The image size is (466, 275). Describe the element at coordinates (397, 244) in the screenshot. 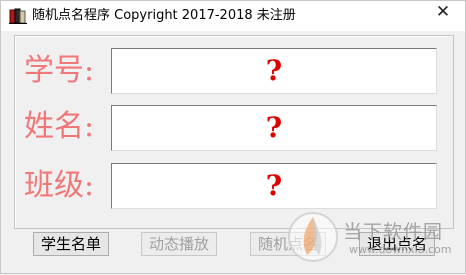

I see `exit-call-button: 退出点名` at that location.